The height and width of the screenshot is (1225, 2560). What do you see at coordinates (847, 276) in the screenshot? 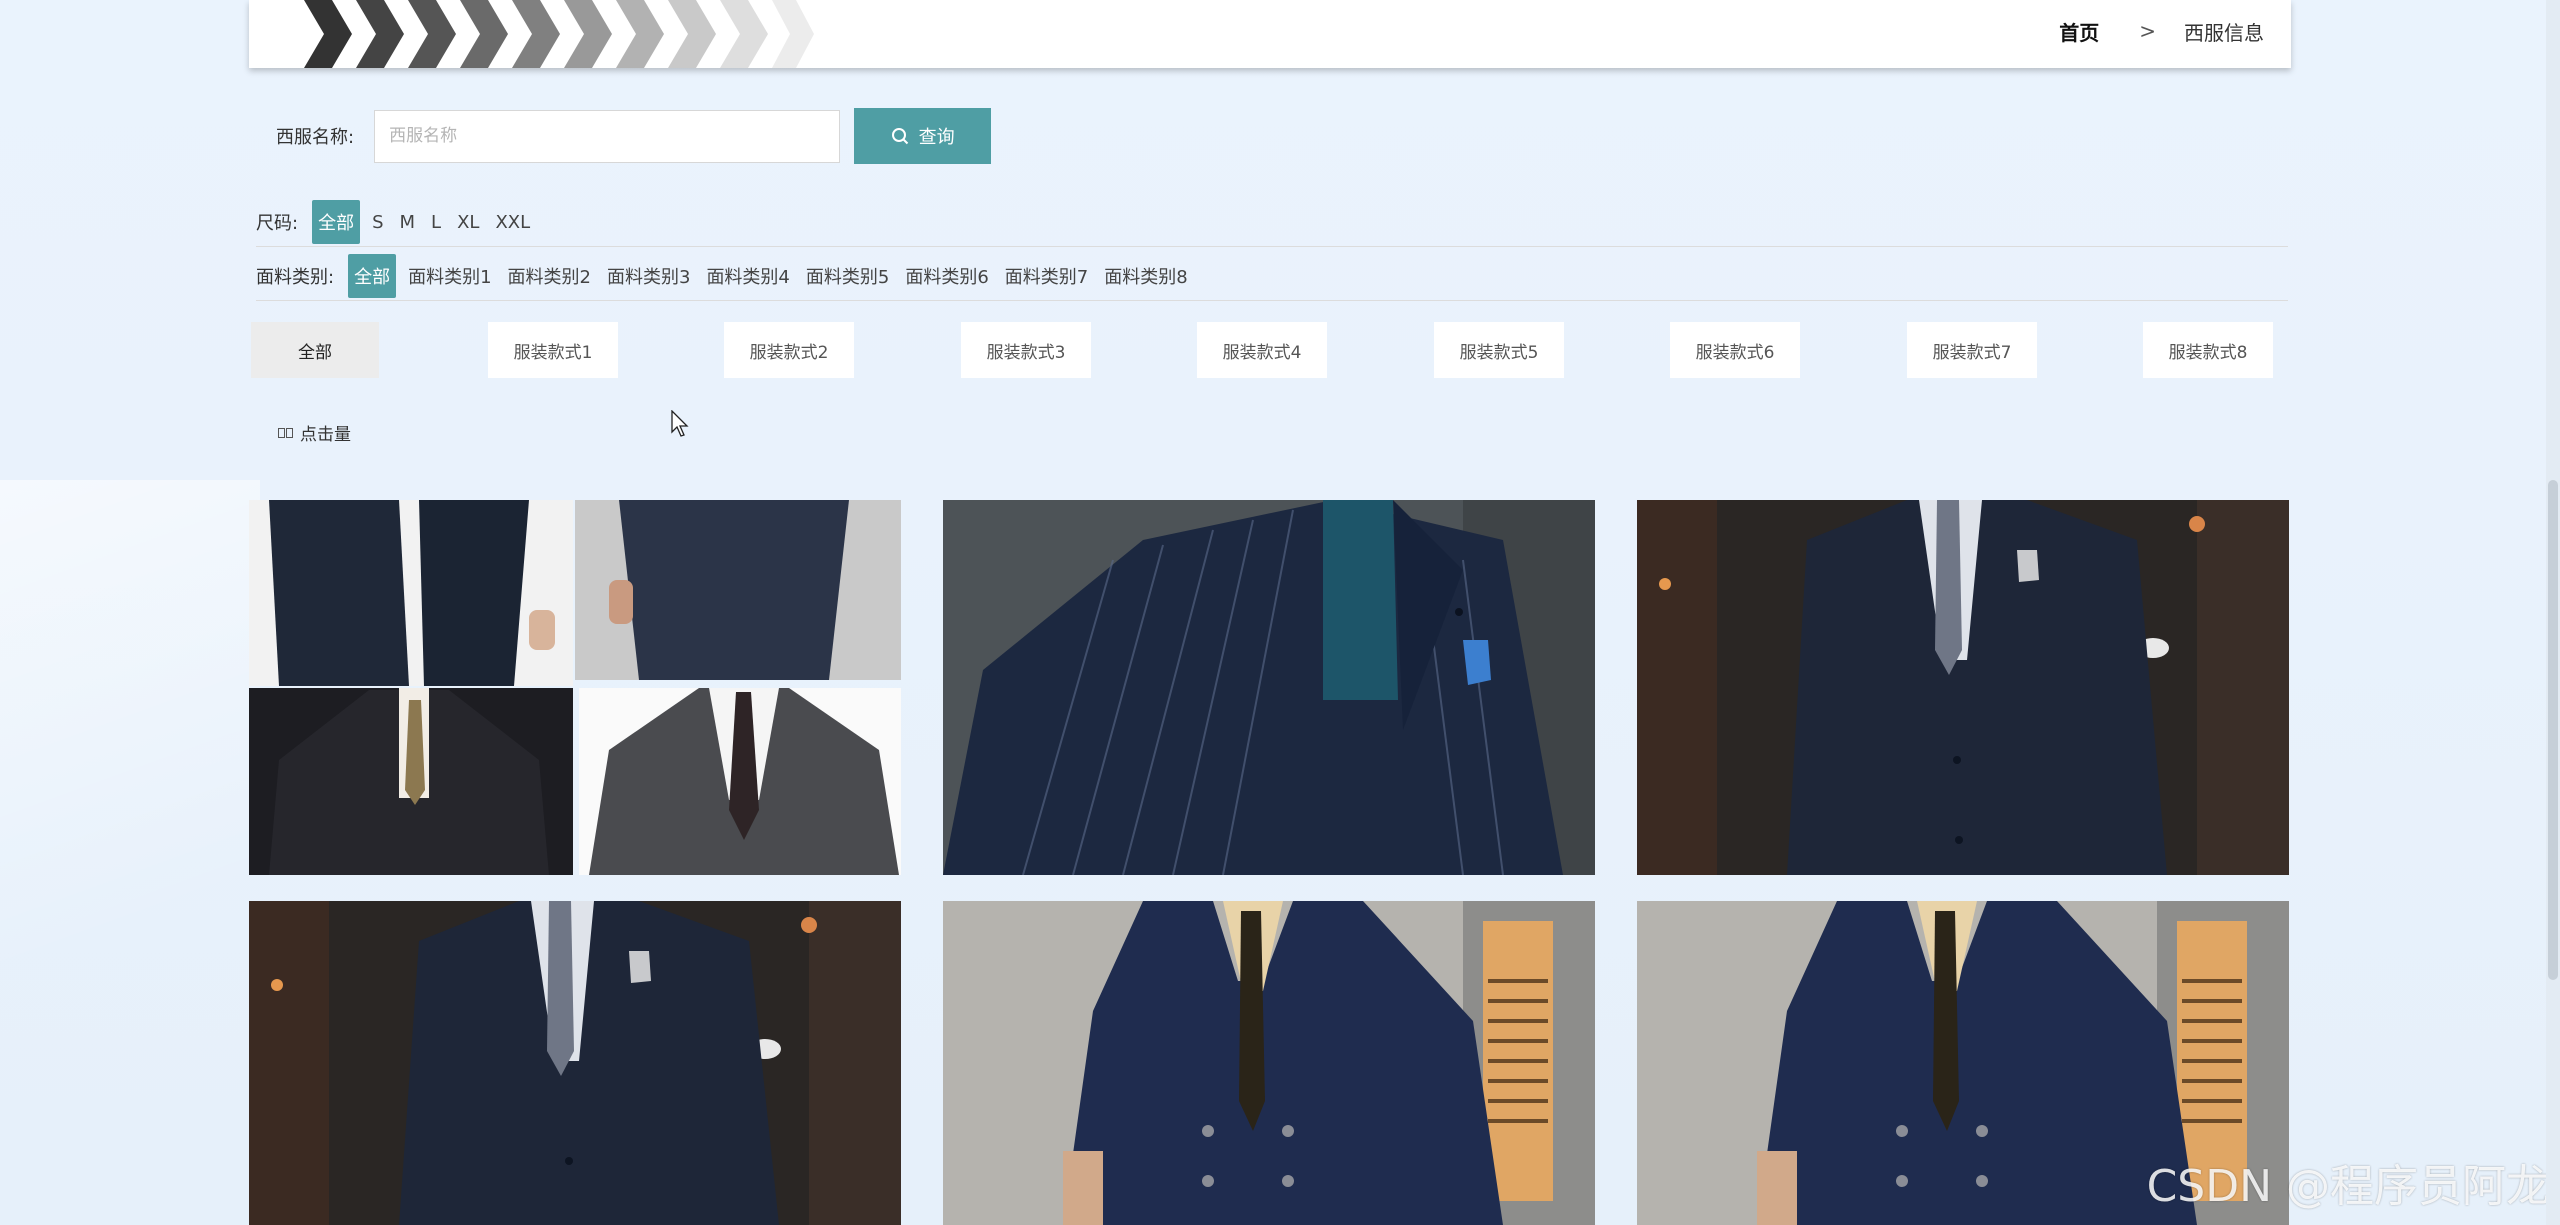
I see `fabric-option-5: 面料类别5` at bounding box center [847, 276].